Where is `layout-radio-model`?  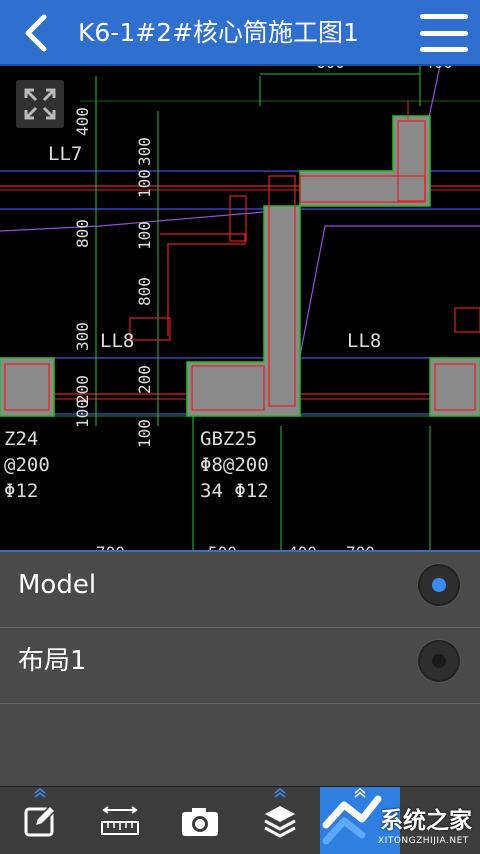
layout-radio-model is located at coordinates (439, 585).